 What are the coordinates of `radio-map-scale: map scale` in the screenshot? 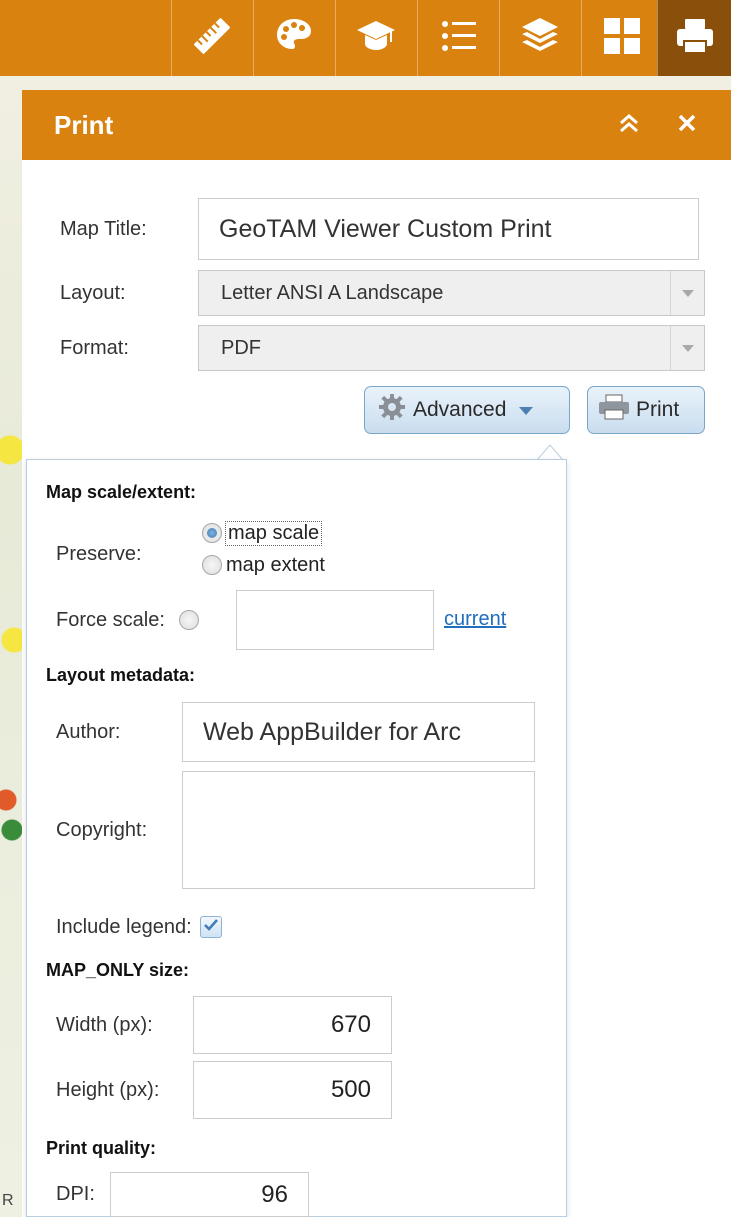 It's located at (262, 533).